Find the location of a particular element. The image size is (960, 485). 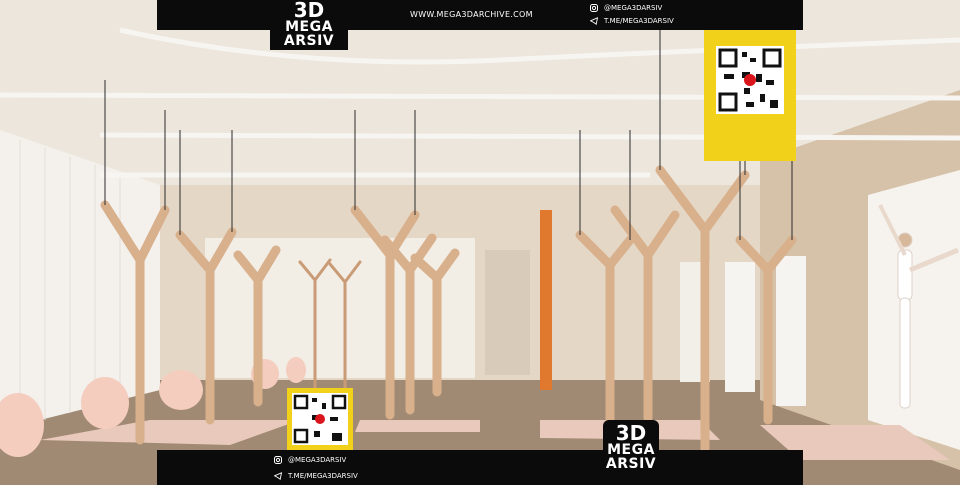

instagram-handle: @MEGA3DARSIV is located at coordinates (633, 8).